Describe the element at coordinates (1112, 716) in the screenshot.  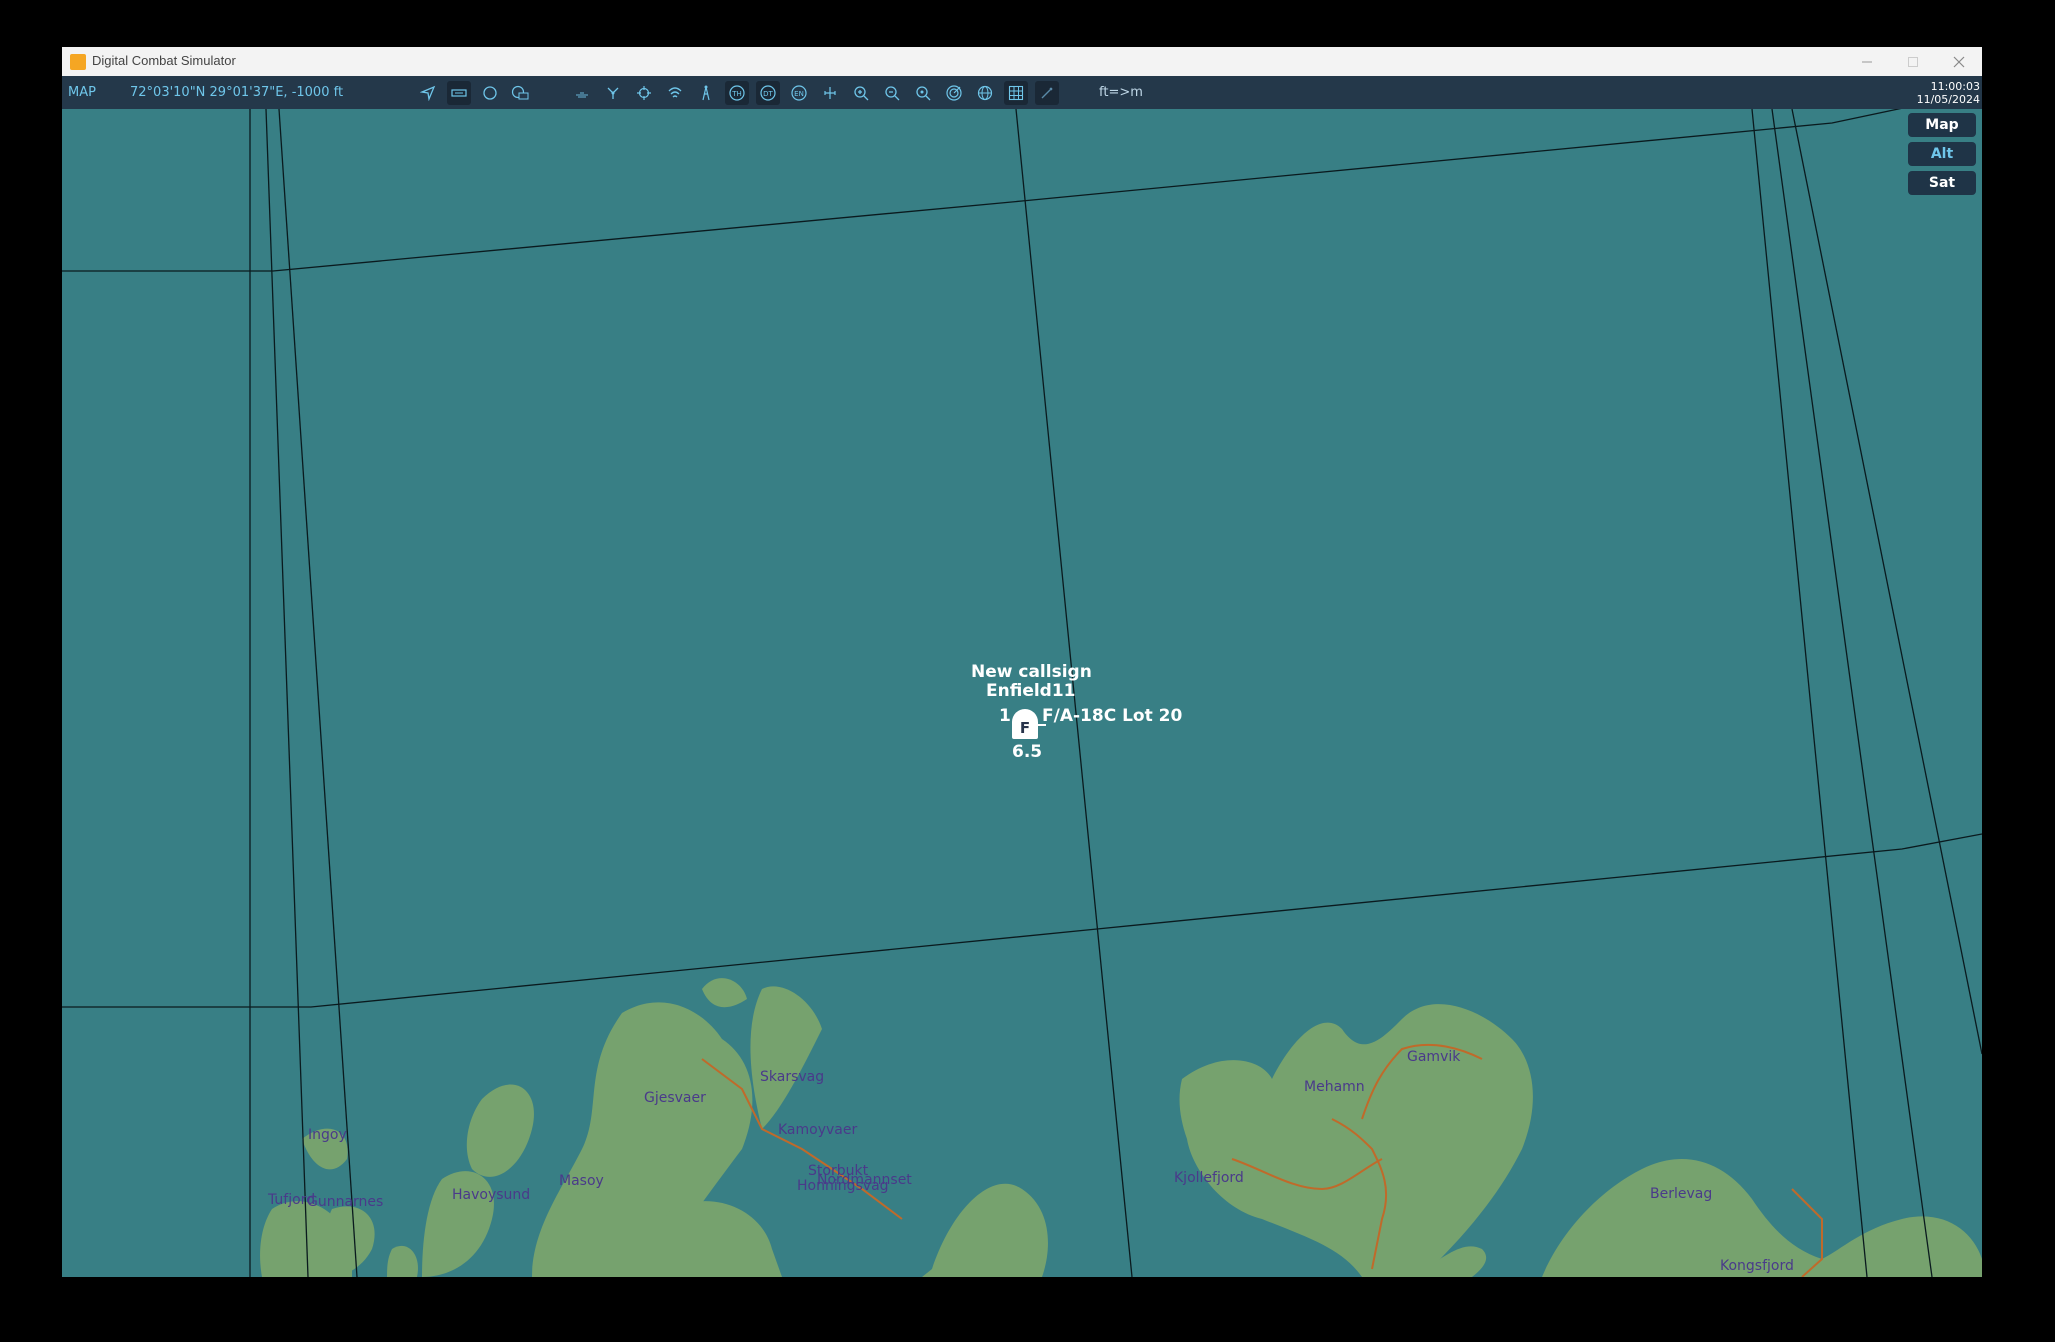
I see `unit-type-label: F/A-18C Lot 20` at that location.